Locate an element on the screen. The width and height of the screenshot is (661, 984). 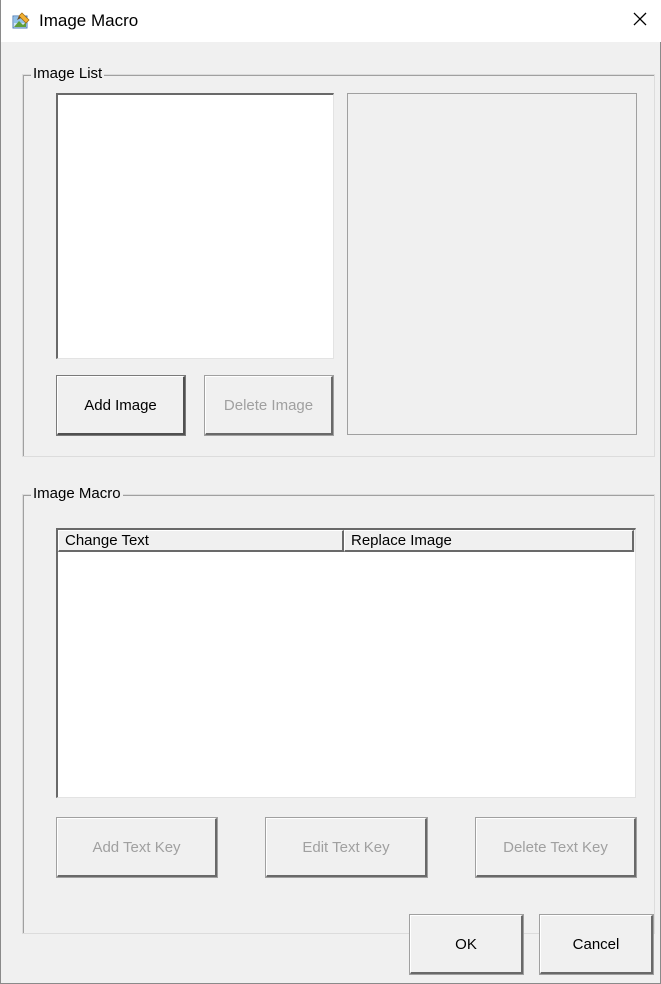
listview-header: Change Text Replace Image is located at coordinates (346, 541).